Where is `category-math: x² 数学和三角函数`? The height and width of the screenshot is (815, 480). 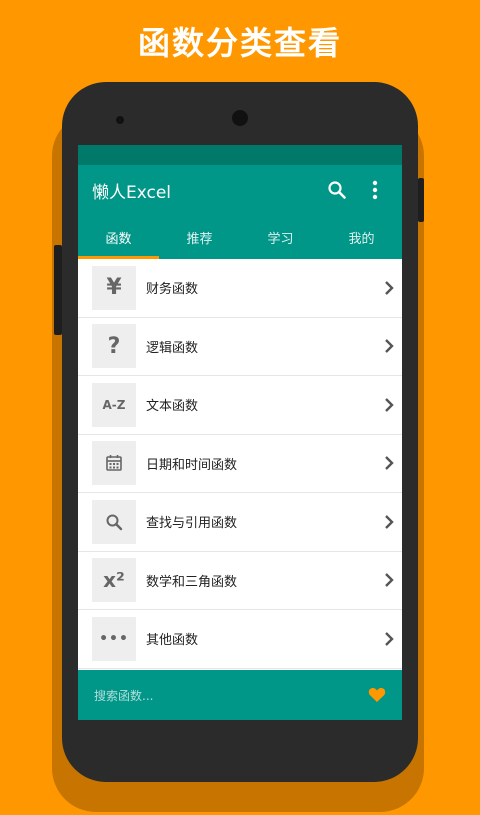
category-math: x² 数学和三角函数 is located at coordinates (240, 581).